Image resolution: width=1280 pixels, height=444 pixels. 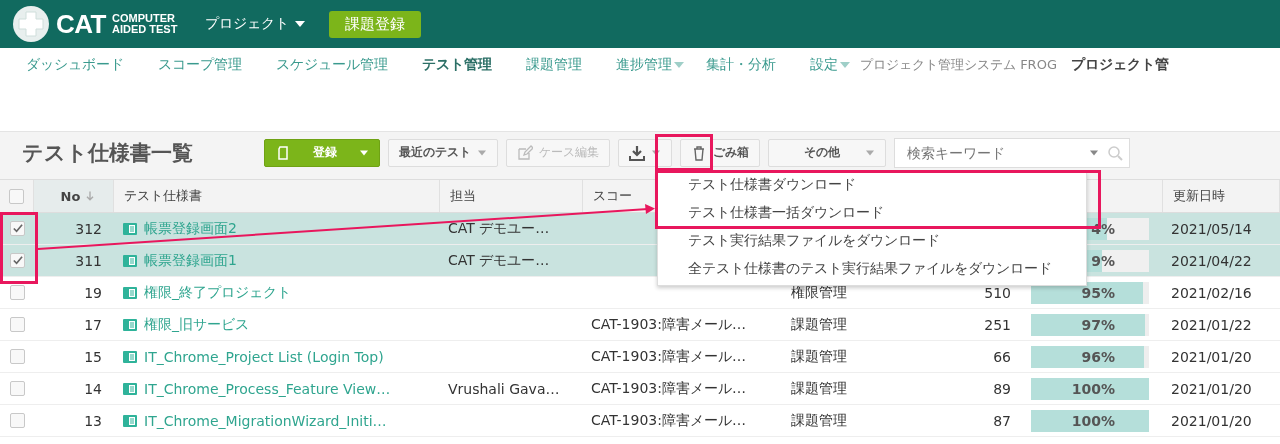 What do you see at coordinates (19, 248) in the screenshot?
I see `annotation-box` at bounding box center [19, 248].